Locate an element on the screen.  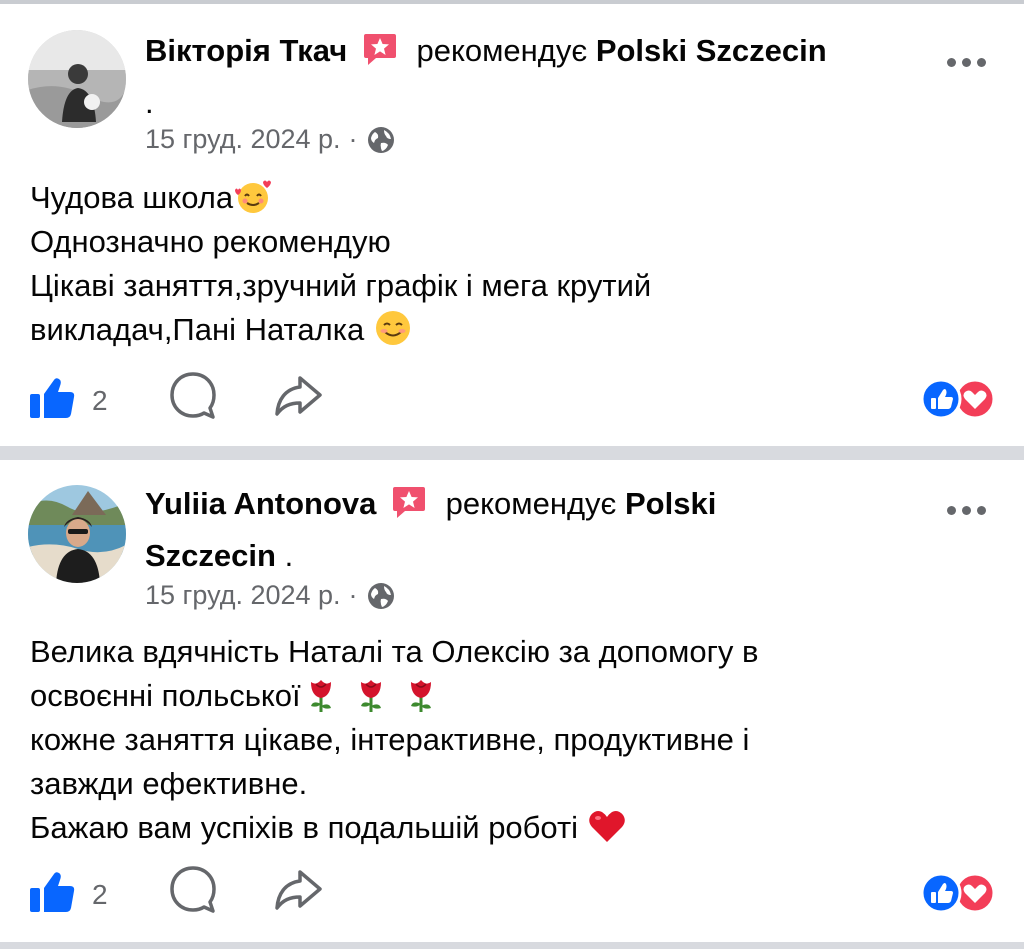
smiling-face-with-hearts-icon is located at coordinates (253, 196).